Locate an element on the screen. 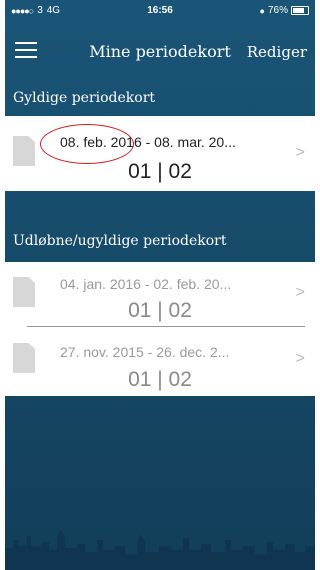  orientation-lock-icon: ● is located at coordinates (262, 10).